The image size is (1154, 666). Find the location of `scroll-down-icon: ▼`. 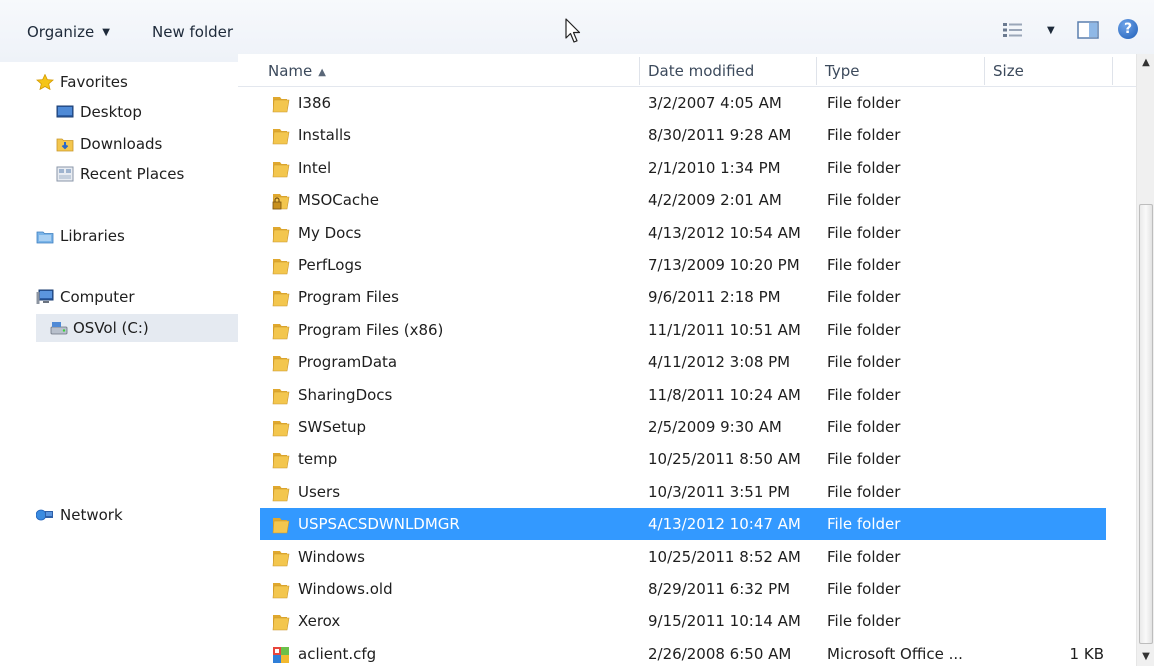

scroll-down-icon: ▼ is located at coordinates (1145, 657).